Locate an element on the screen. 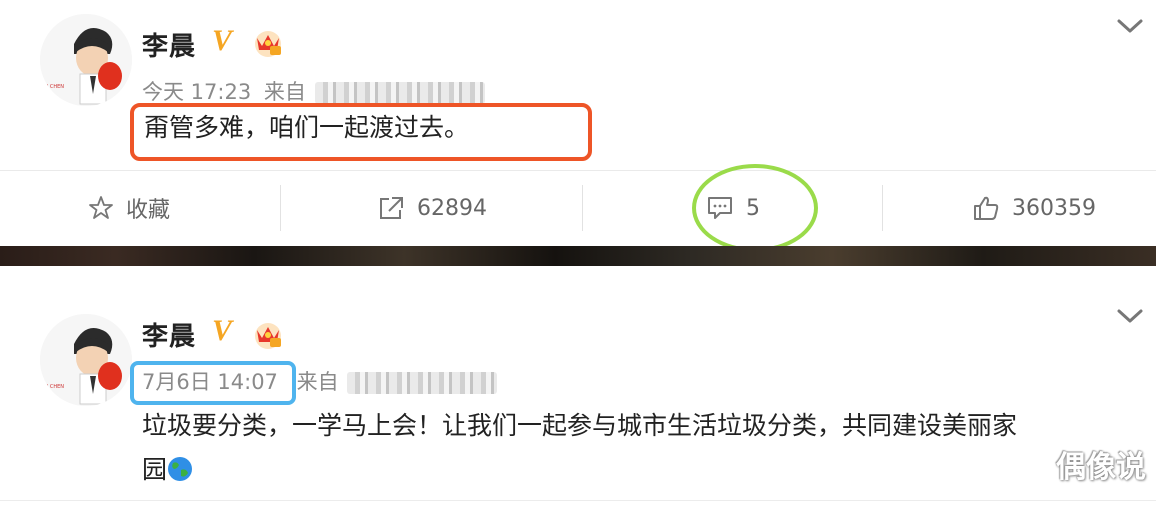 The image size is (1156, 506). like-icon is located at coordinates (986, 208).